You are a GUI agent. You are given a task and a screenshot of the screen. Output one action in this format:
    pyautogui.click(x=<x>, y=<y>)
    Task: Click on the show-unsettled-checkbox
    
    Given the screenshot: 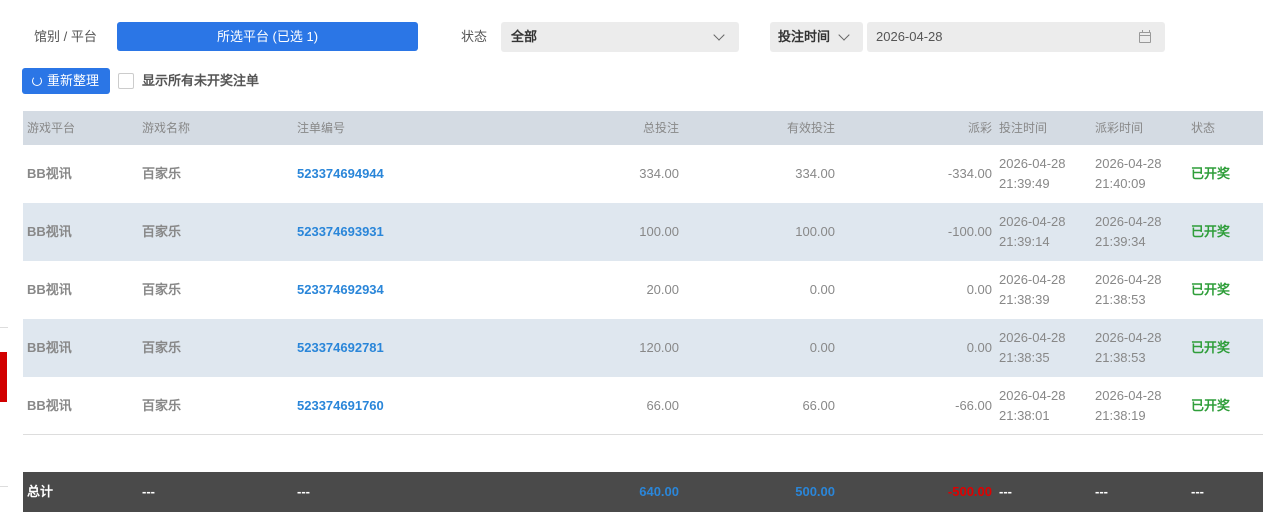 What is the action you would take?
    pyautogui.click(x=126, y=81)
    